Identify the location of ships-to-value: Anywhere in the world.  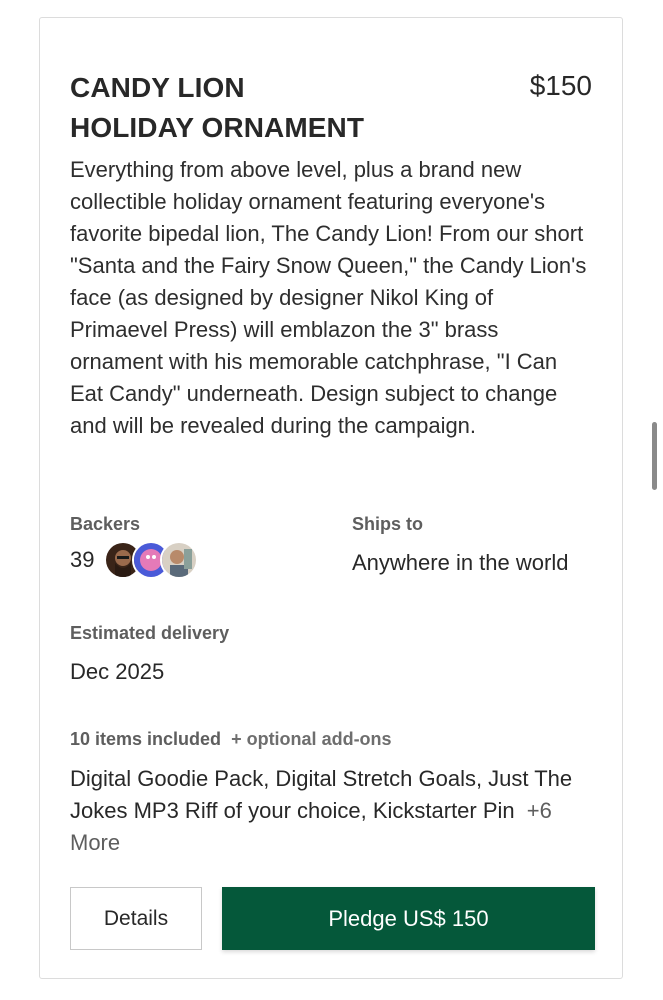
(460, 562).